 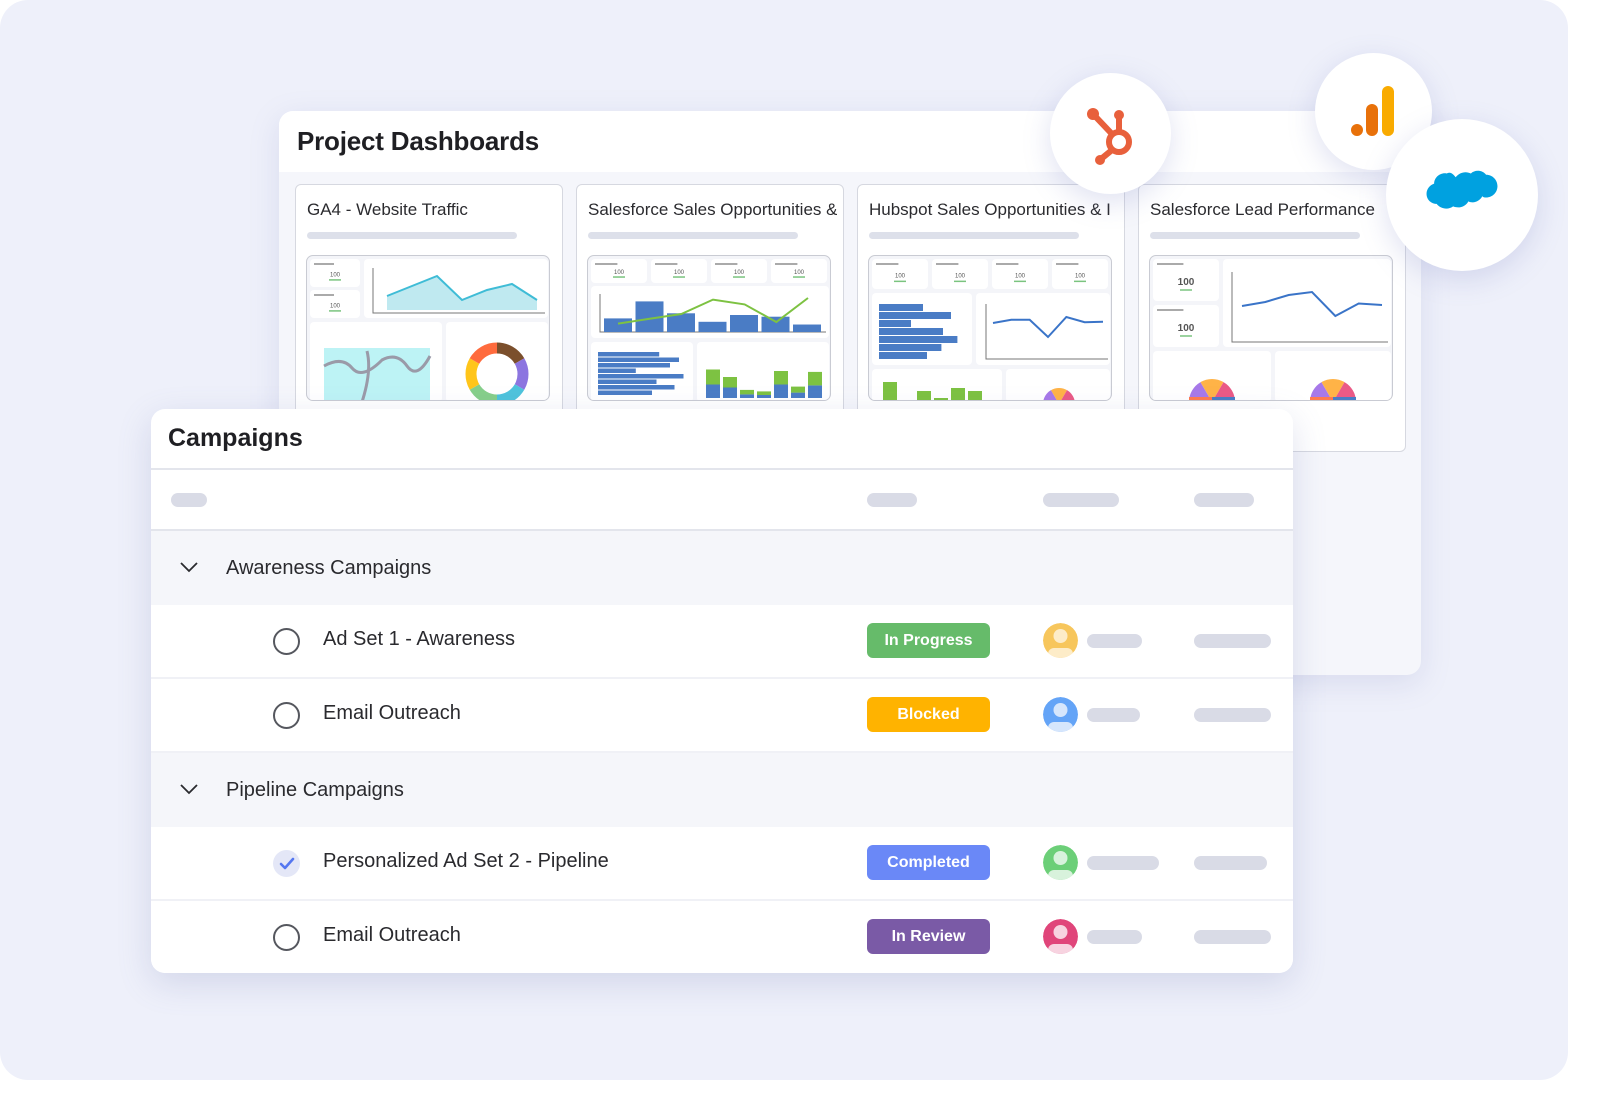 I want to click on stacked-bar-lower, so click(x=798, y=395).